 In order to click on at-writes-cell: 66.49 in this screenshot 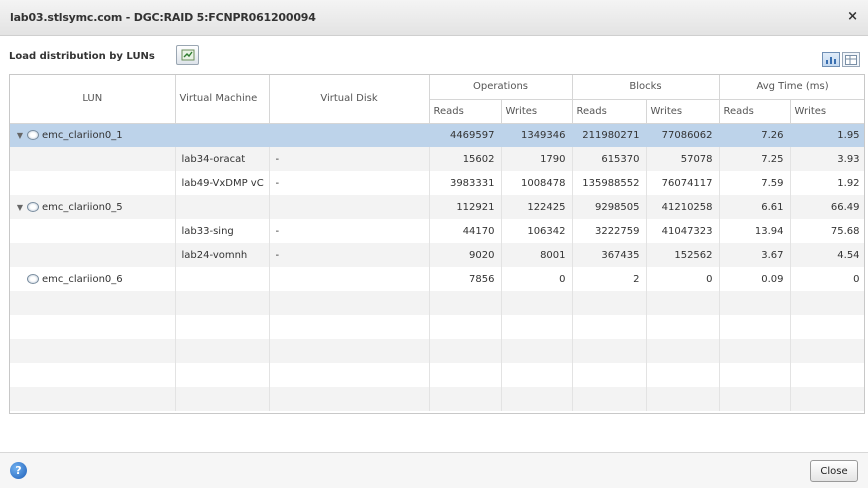, I will do `click(827, 207)`.